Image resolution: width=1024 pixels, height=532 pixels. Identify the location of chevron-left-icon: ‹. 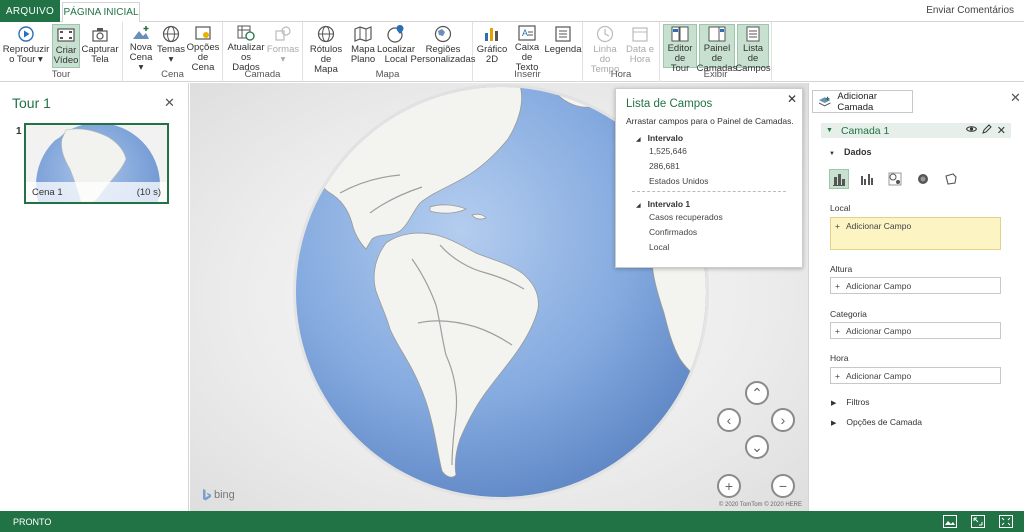
(729, 420).